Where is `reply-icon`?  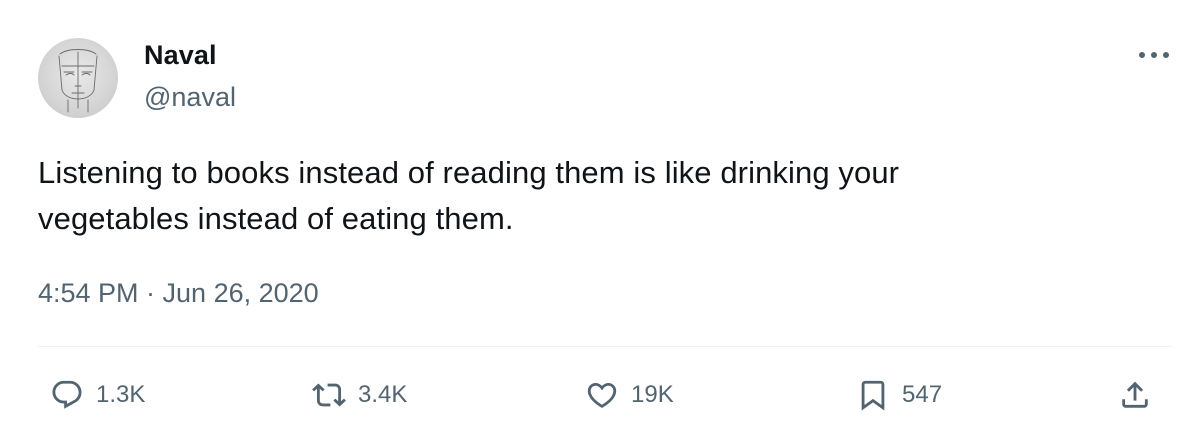
reply-icon is located at coordinates (67, 395).